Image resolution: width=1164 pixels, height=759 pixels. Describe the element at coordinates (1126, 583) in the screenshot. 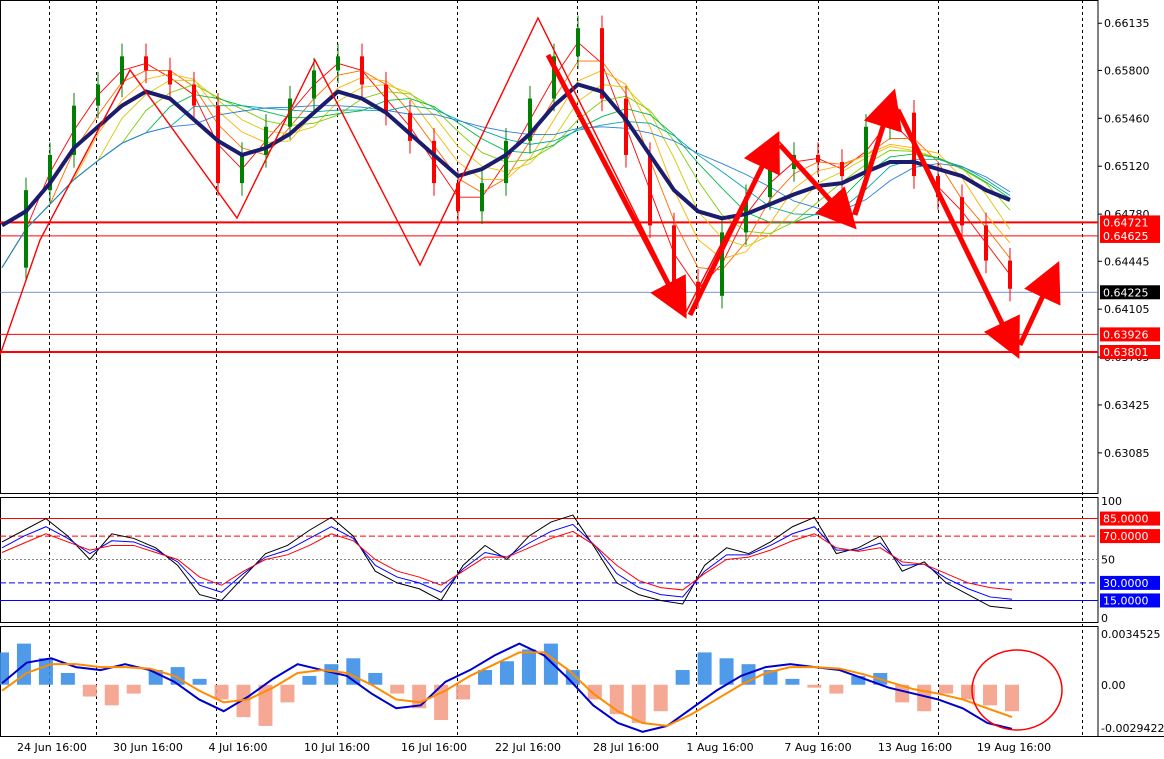

I see `stoch-level-tag-label: 30.0000` at that location.